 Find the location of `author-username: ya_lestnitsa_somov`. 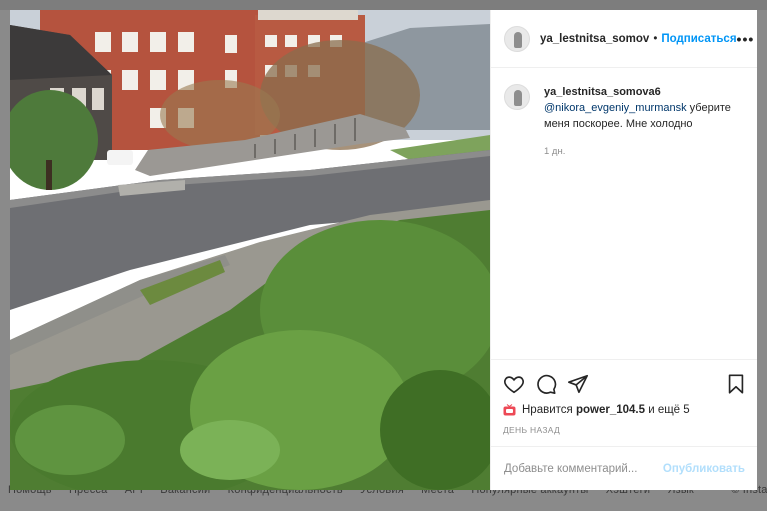

author-username: ya_lestnitsa_somov is located at coordinates (594, 39).